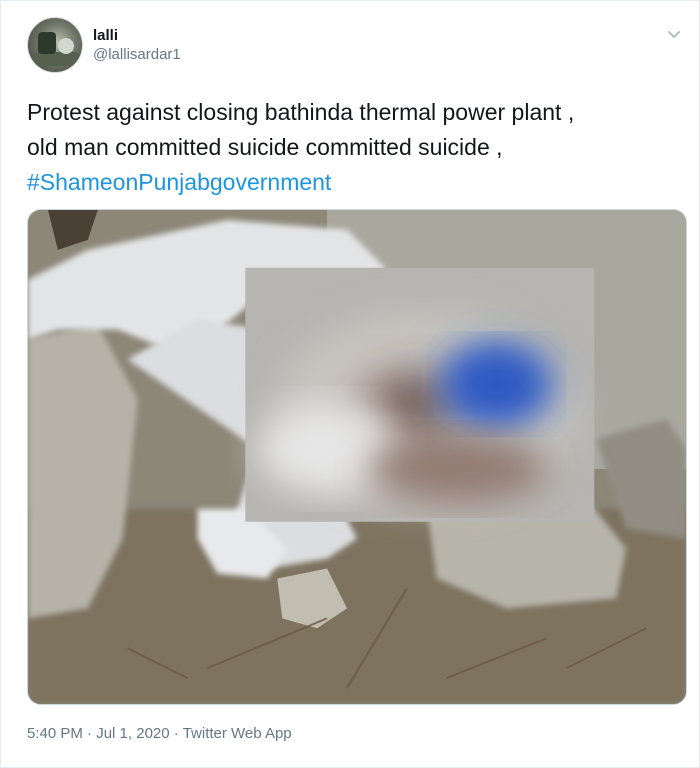  I want to click on author-names: lalli @lallisardar1, so click(137, 45).